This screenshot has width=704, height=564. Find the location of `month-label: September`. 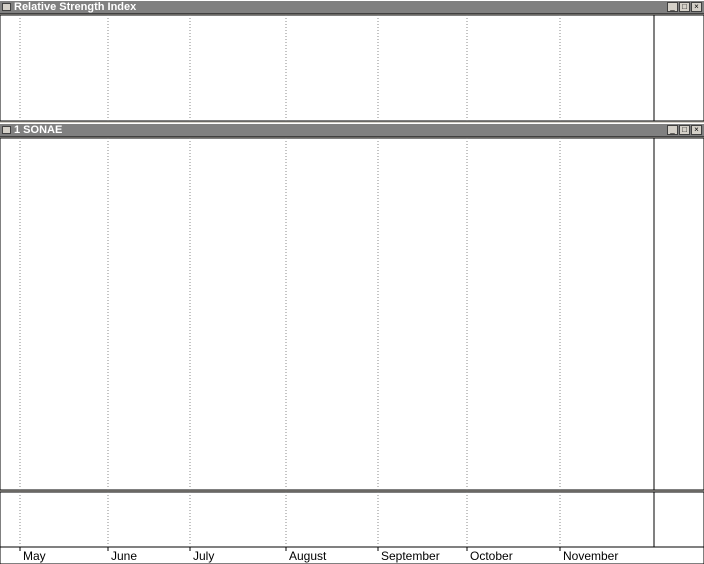

month-label: September is located at coordinates (410, 556).